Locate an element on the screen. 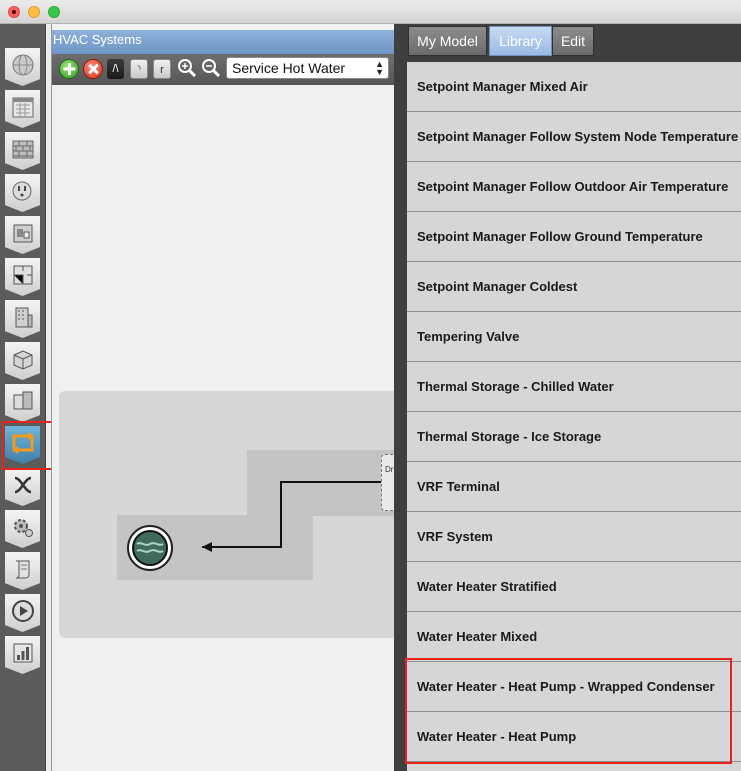 This screenshot has height=771, width=741. nav-simulation-settings is located at coordinates (22, 529).